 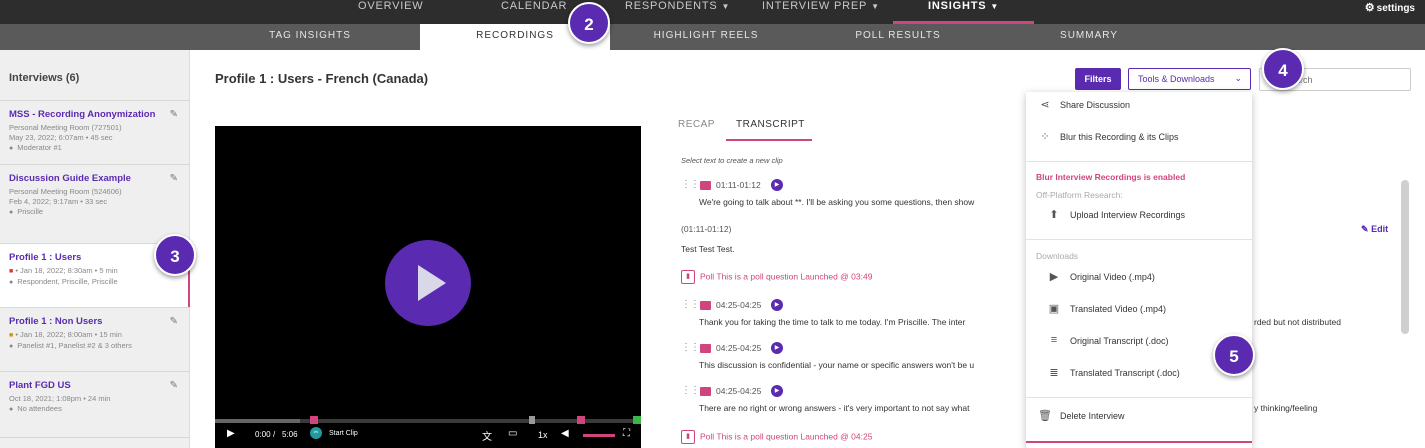 What do you see at coordinates (322, 78) in the screenshot?
I see `page-title: Profile 1 : Users - French (Canada)` at bounding box center [322, 78].